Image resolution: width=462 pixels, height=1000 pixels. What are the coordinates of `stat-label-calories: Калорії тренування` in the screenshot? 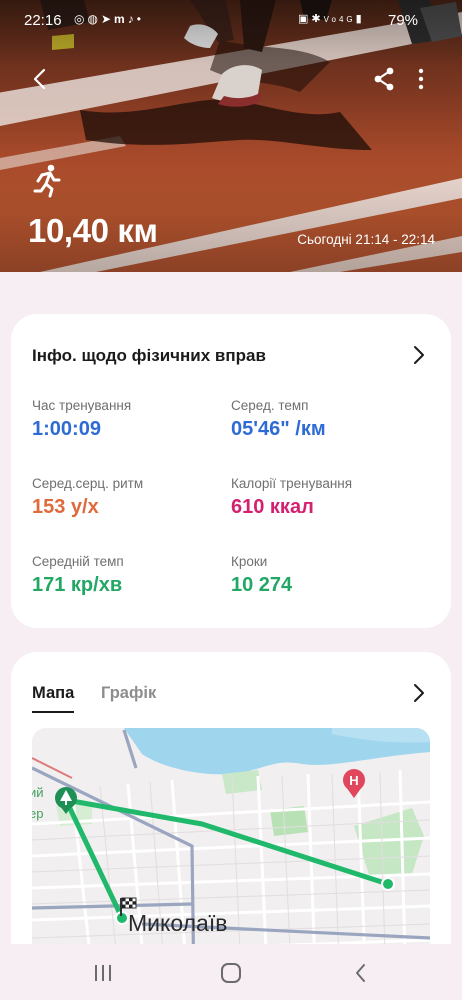 It's located at (292, 483).